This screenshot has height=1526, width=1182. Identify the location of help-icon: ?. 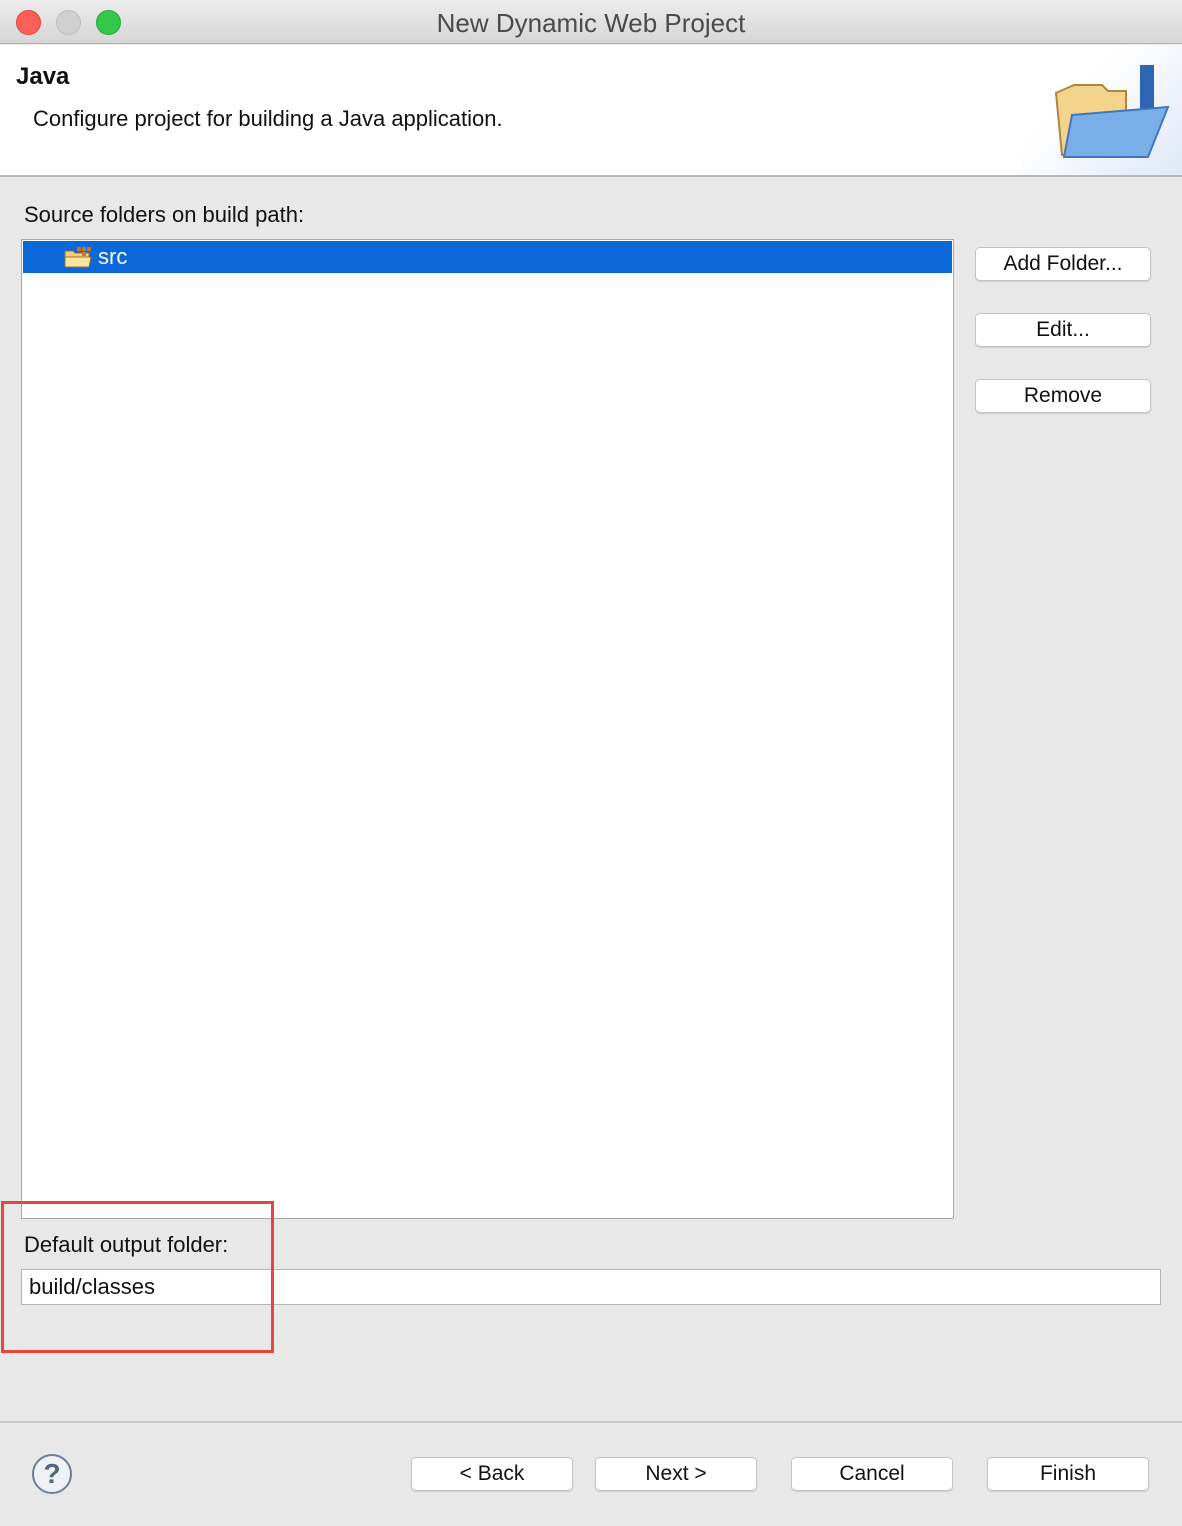
(52, 1474).